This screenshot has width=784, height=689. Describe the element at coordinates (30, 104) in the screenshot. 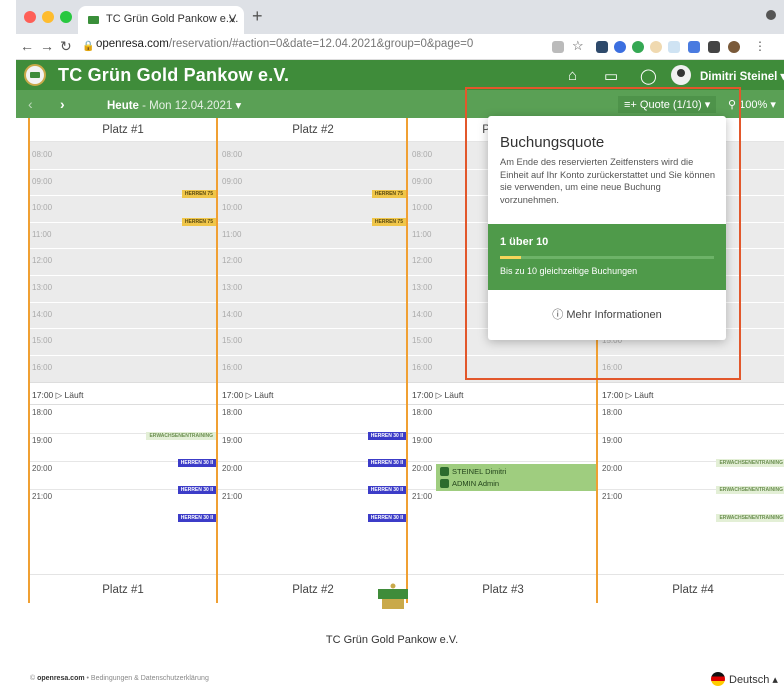

I see `previous-day-icon: ‹` at that location.